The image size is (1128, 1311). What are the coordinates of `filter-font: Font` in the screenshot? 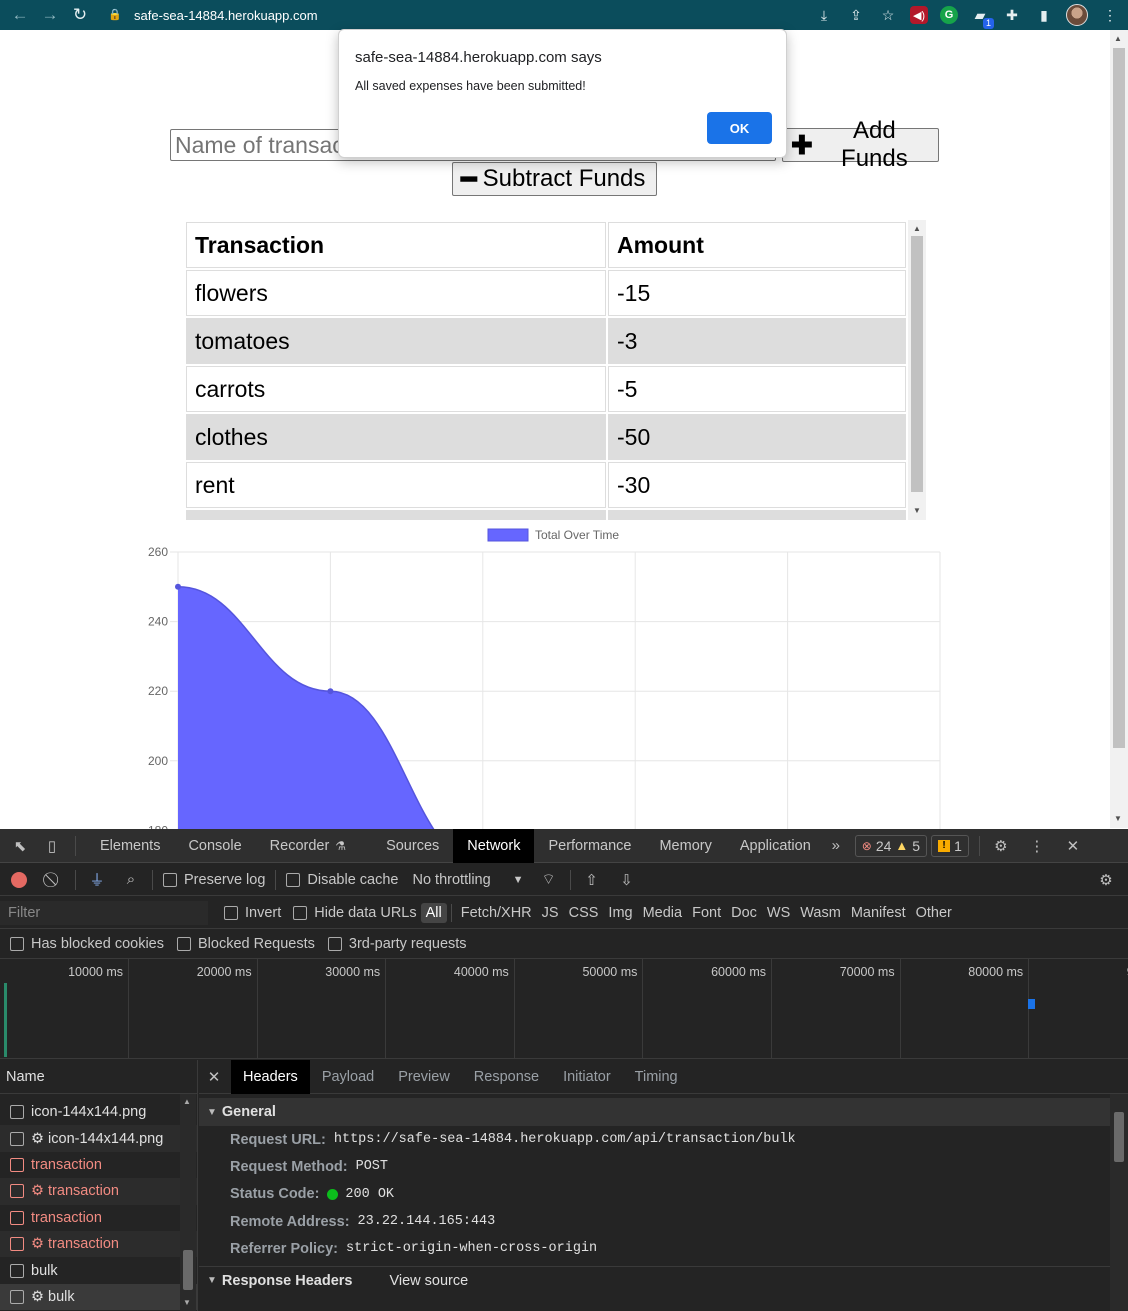 It's located at (706, 913).